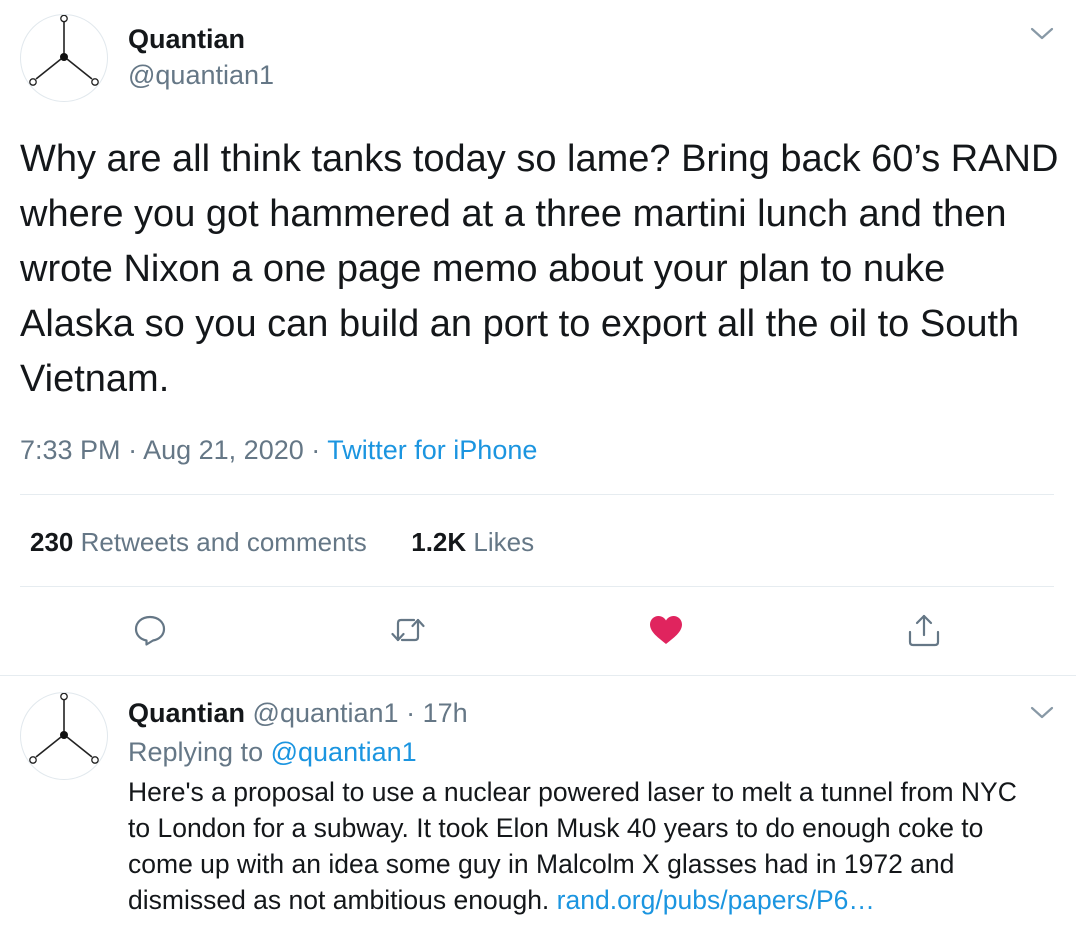 Image resolution: width=1076 pixels, height=928 pixels. I want to click on retweets-stat: 230 Retweets and comments, so click(198, 542).